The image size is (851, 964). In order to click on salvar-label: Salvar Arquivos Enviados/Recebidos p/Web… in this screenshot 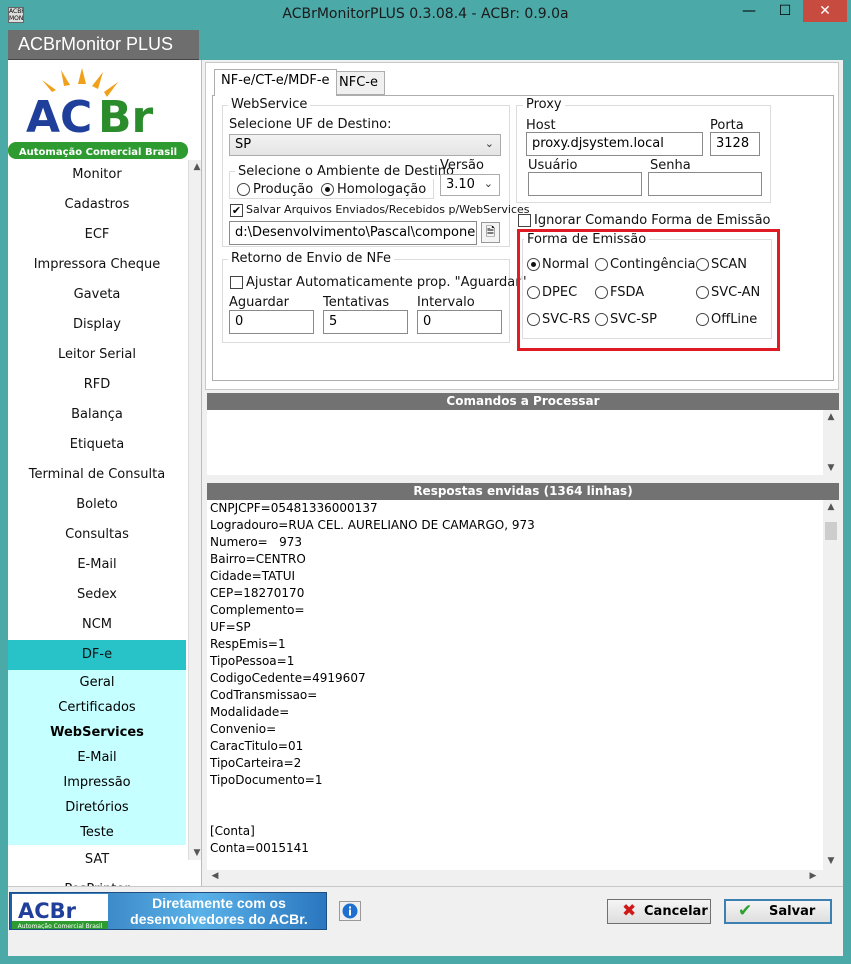, I will do `click(388, 209)`.